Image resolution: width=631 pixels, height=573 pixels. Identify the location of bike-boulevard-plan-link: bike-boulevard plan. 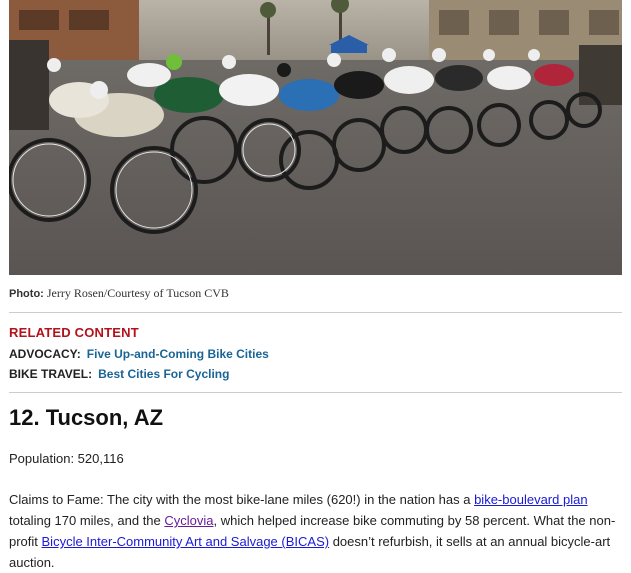
(530, 499).